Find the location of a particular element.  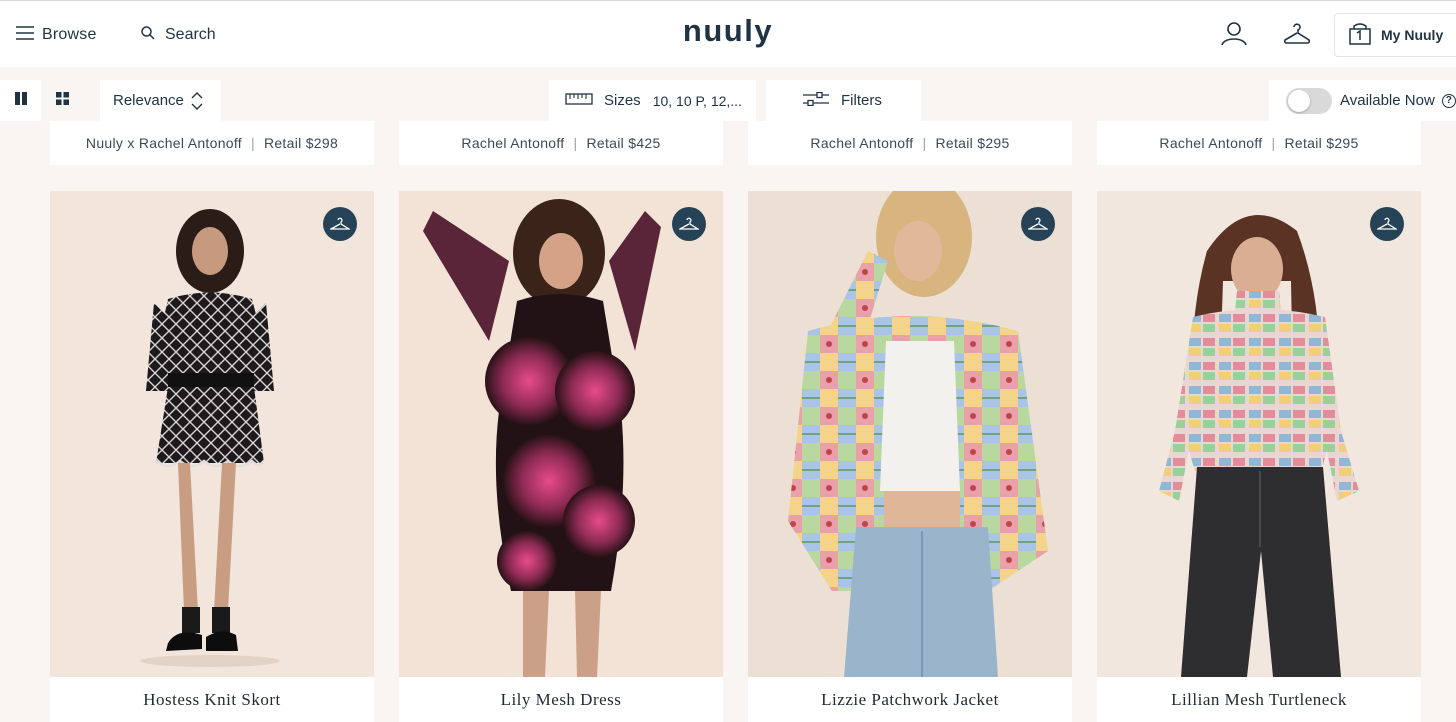

bag-icon is located at coordinates (1360, 35).